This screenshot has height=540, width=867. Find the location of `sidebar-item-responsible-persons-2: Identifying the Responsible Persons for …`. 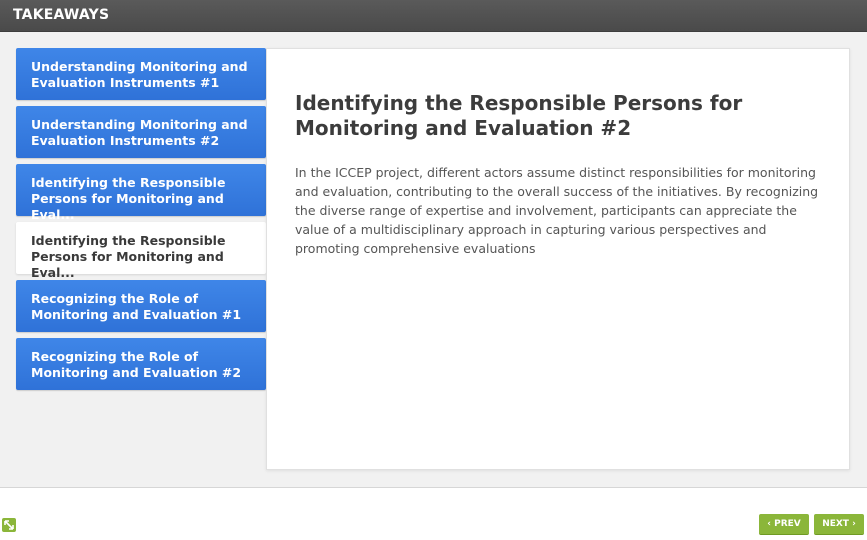

sidebar-item-responsible-persons-2: Identifying the Responsible Persons for … is located at coordinates (141, 251).